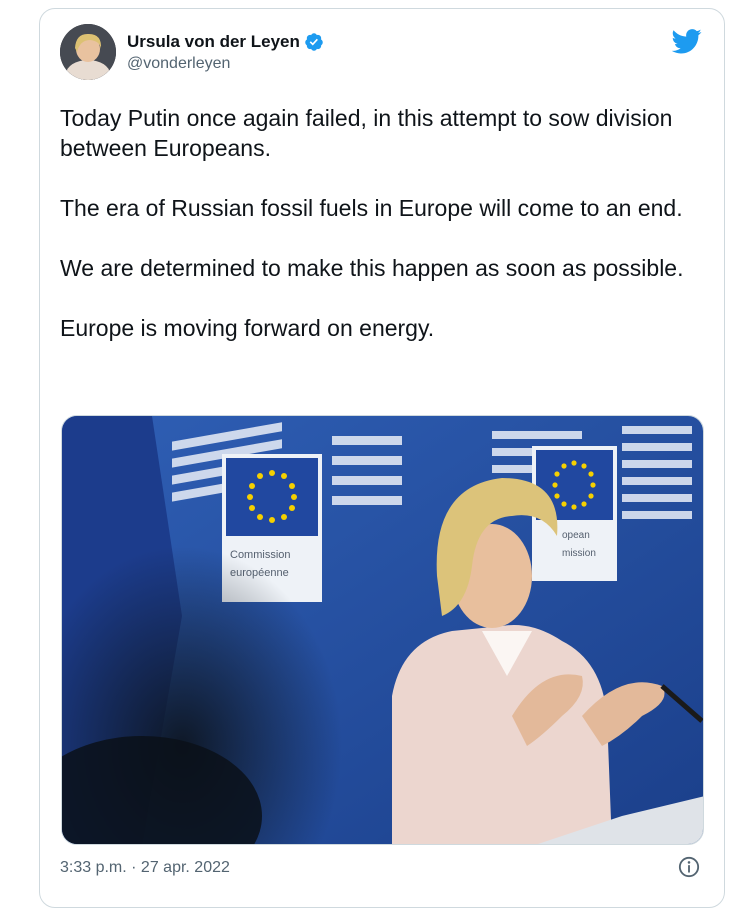  What do you see at coordinates (314, 42) in the screenshot?
I see `verified-badge-icon` at bounding box center [314, 42].